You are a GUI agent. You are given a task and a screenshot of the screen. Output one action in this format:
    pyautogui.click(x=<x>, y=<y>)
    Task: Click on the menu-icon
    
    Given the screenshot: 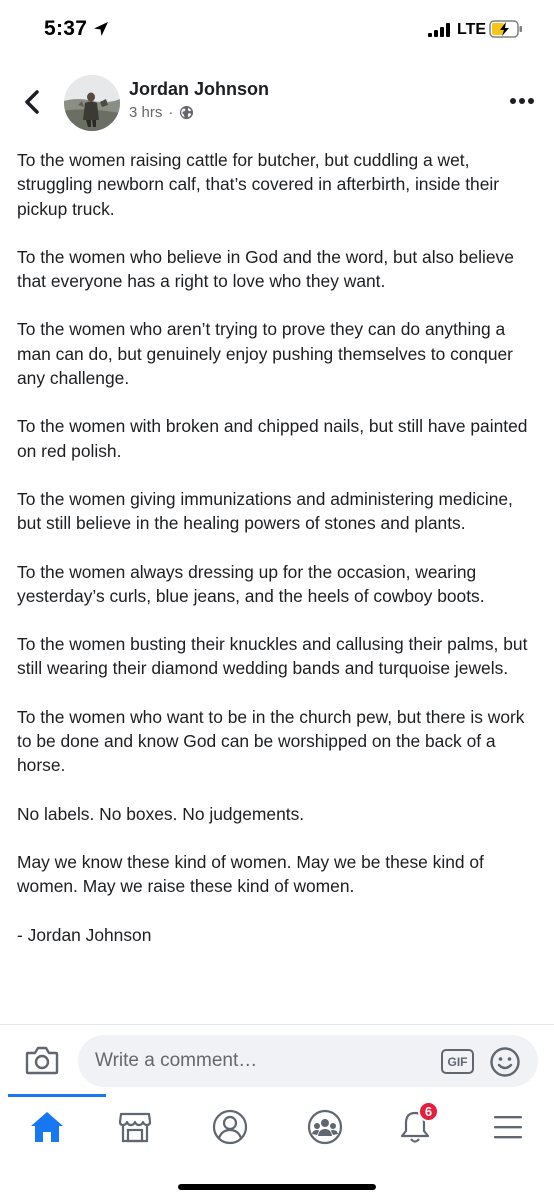 What is the action you would take?
    pyautogui.click(x=508, y=1127)
    